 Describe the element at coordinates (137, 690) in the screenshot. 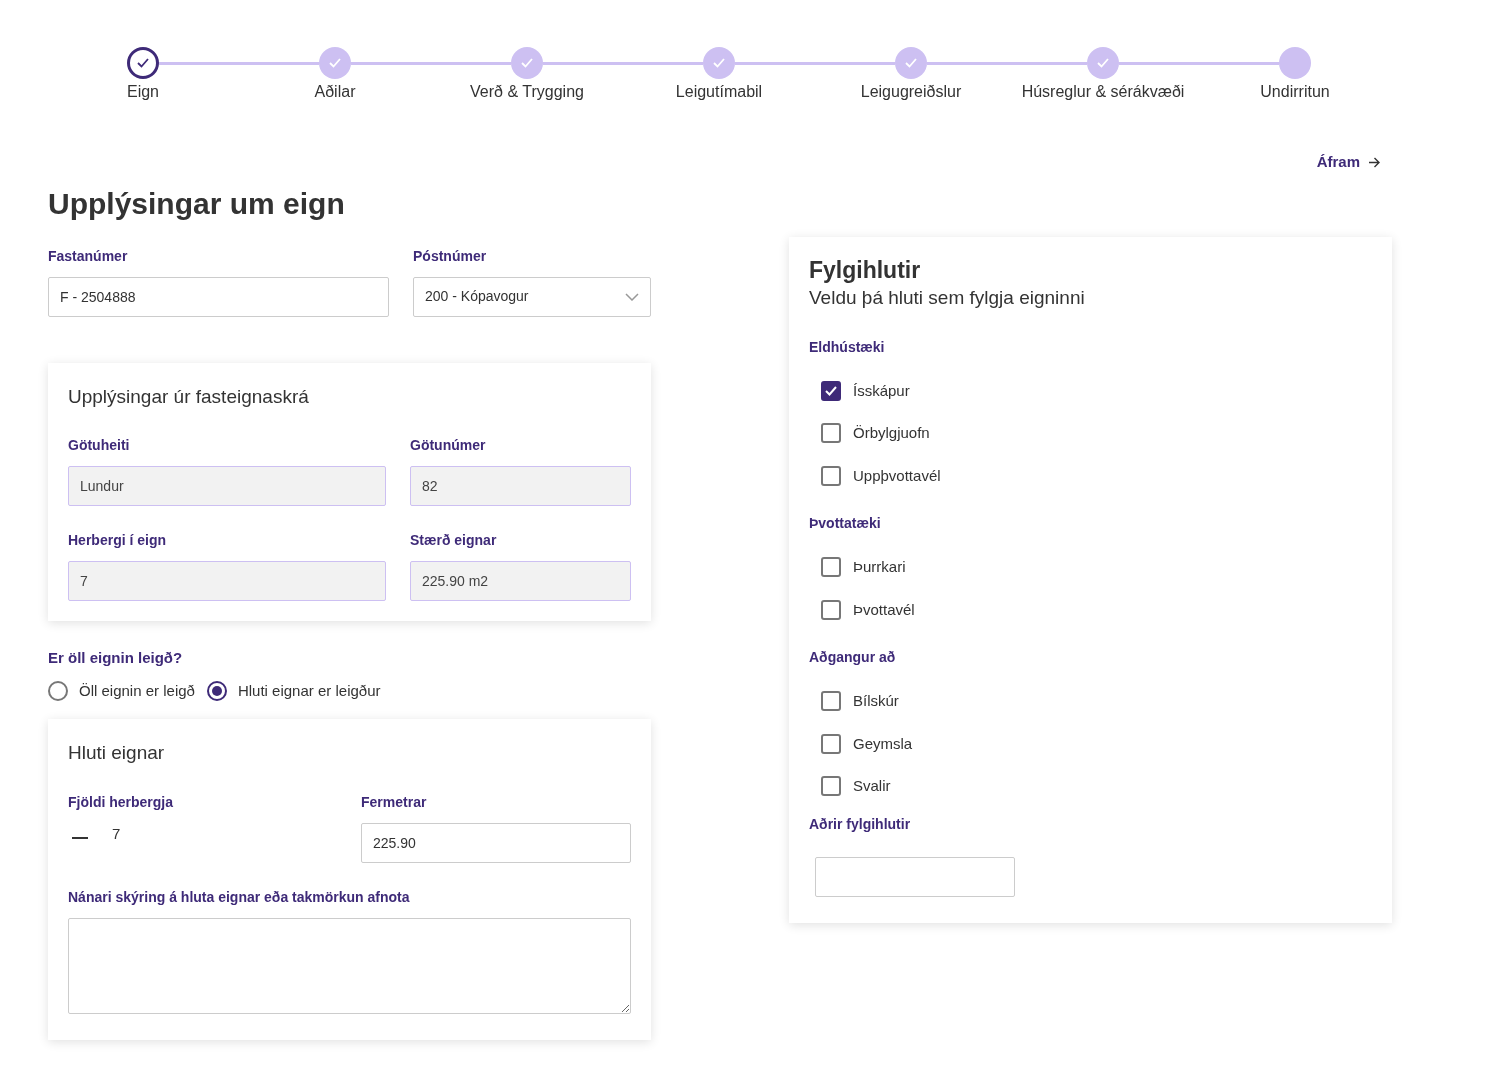

I see `radio-label: Öll eignin er leigð` at that location.